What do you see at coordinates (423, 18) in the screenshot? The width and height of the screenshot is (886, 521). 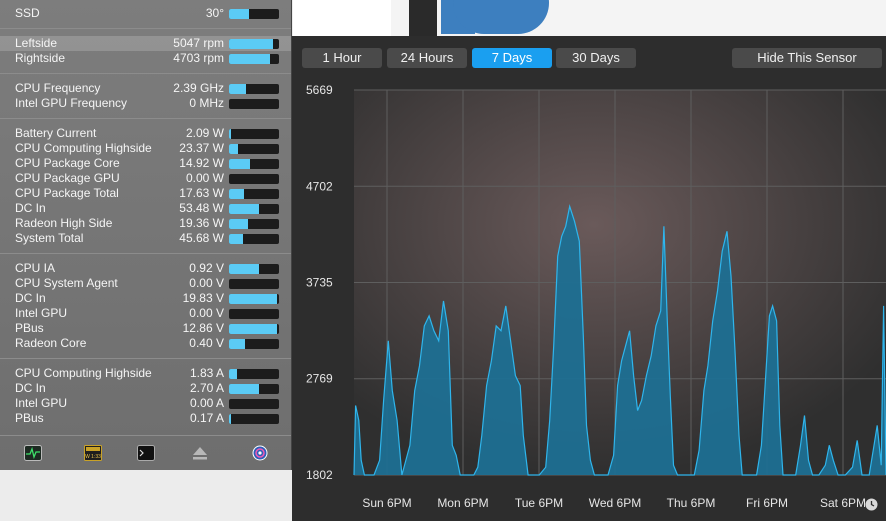 I see `background-strip` at bounding box center [423, 18].